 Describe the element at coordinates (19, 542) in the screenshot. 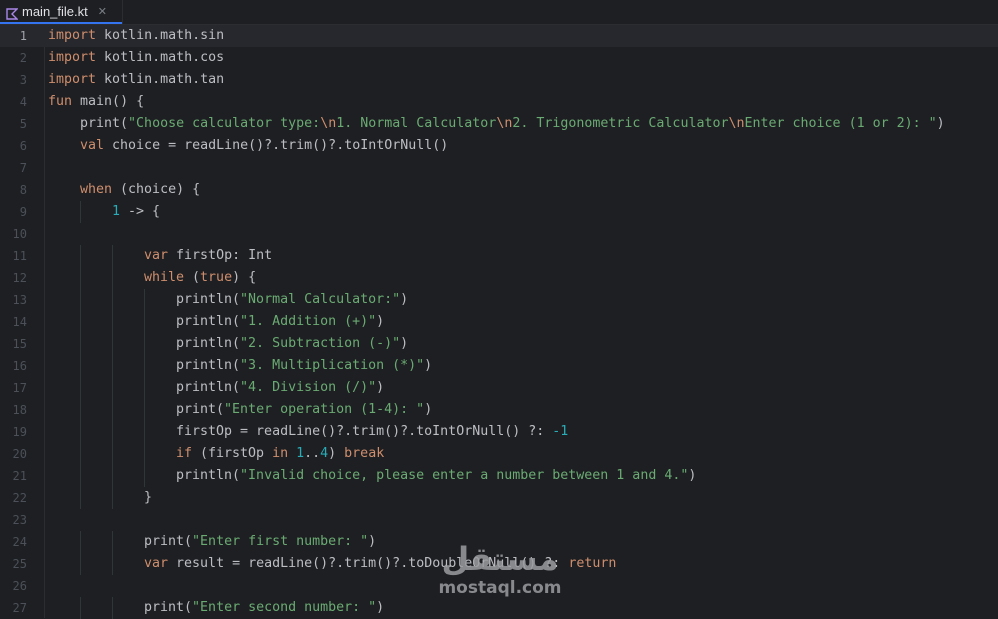

I see `line-number: 24` at that location.